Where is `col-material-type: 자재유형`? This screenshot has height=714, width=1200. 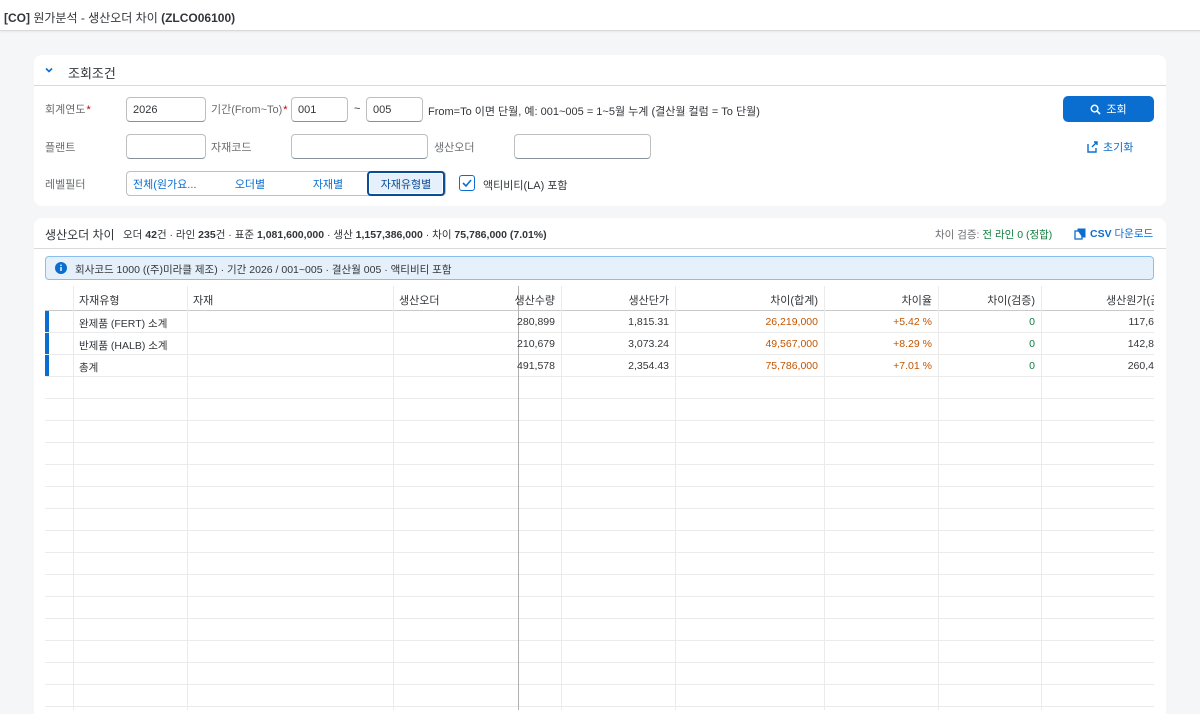
col-material-type: 자재유형 is located at coordinates (99, 300).